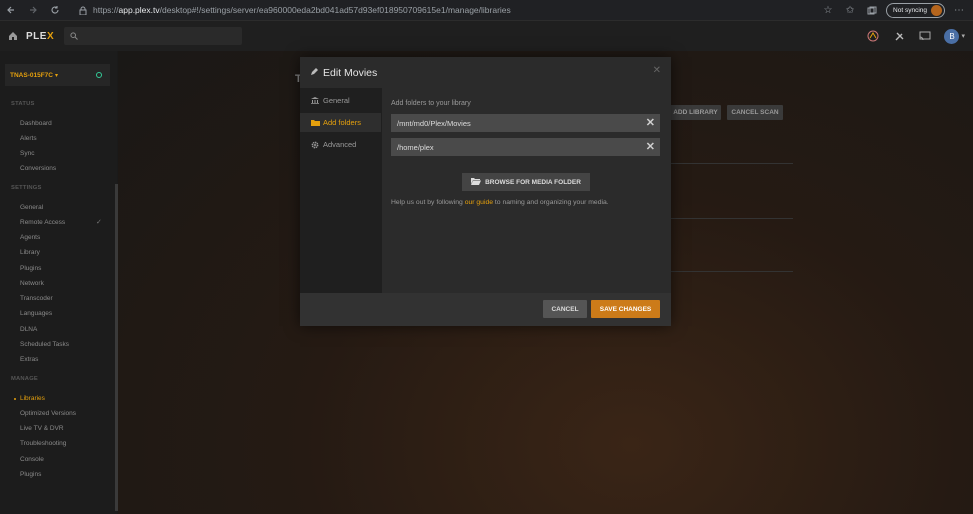 Image resolution: width=973 pixels, height=514 pixels. What do you see at coordinates (38, 168) in the screenshot?
I see `sidebar-item-conversions: Conversions` at bounding box center [38, 168].